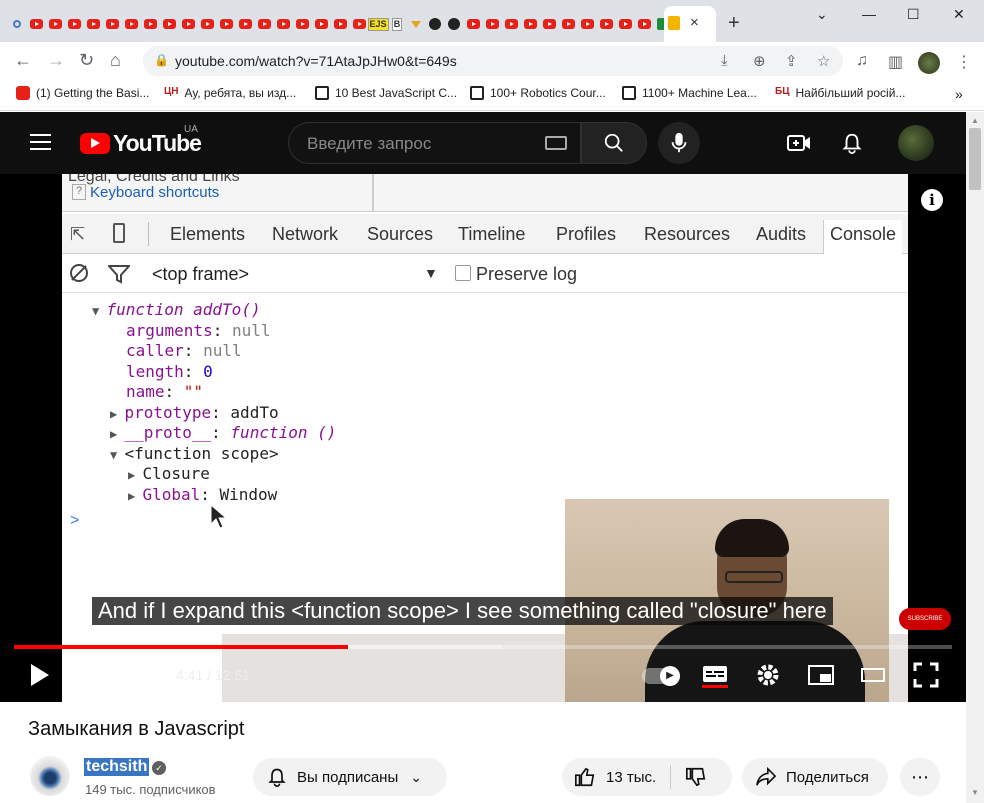  I want to click on search-button, so click(614, 143).